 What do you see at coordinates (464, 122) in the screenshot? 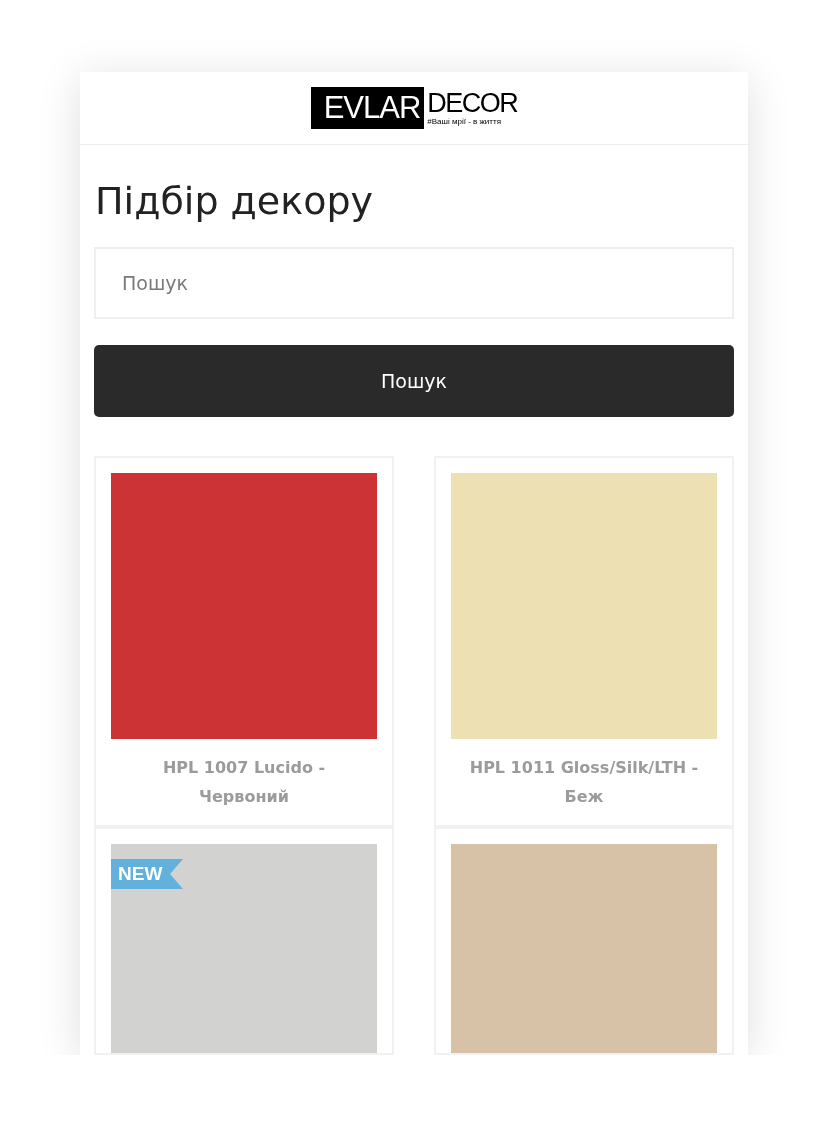
I see `logo-tagline: #Ваші мрії - в життя` at bounding box center [464, 122].